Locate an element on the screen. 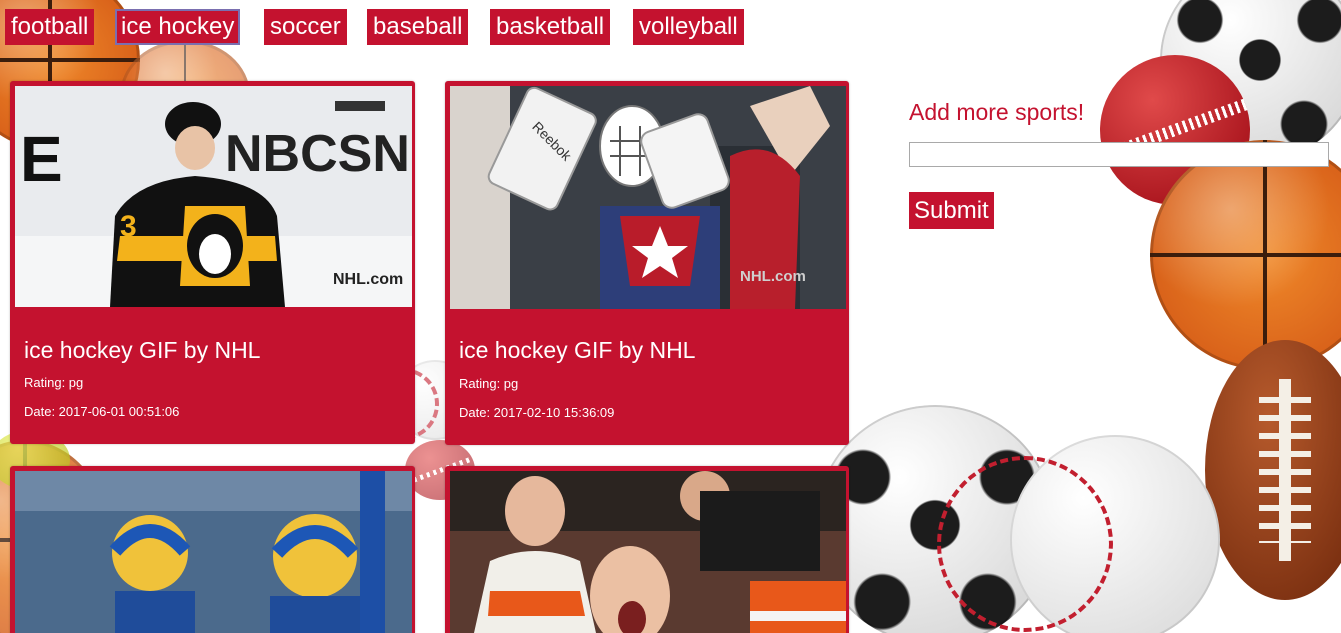 Image resolution: width=1341 pixels, height=633 pixels. topic-button-football: football is located at coordinates (50, 27).